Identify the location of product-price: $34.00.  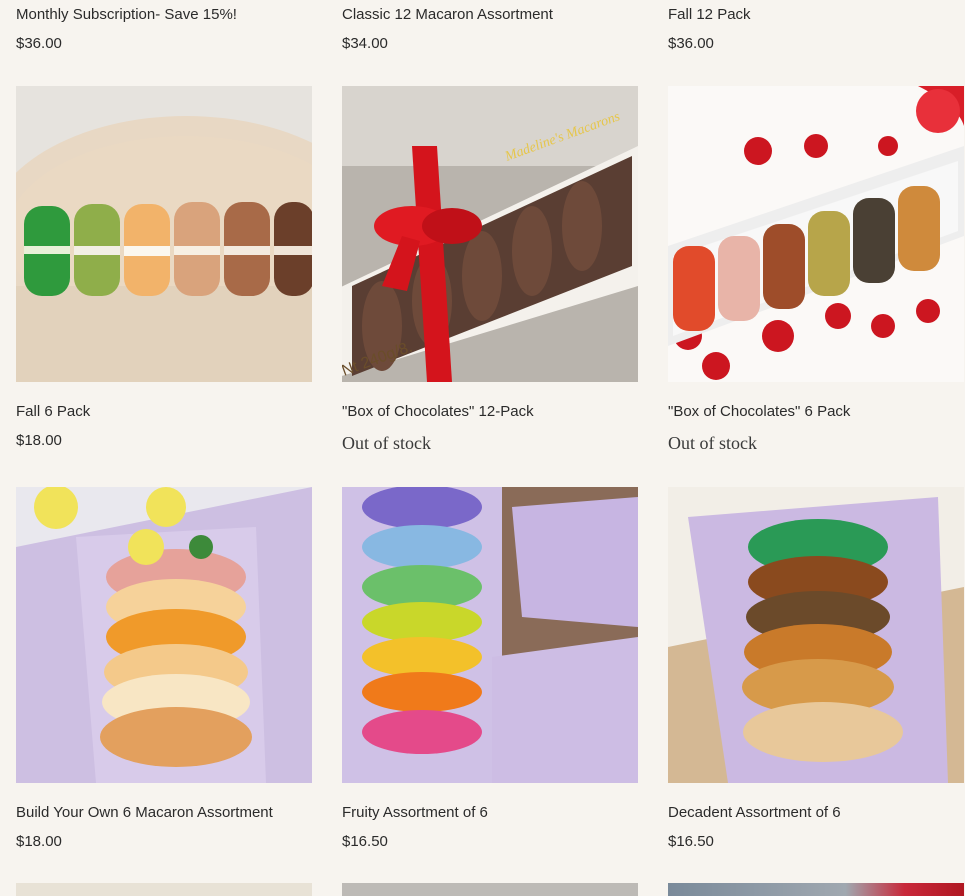
(365, 43).